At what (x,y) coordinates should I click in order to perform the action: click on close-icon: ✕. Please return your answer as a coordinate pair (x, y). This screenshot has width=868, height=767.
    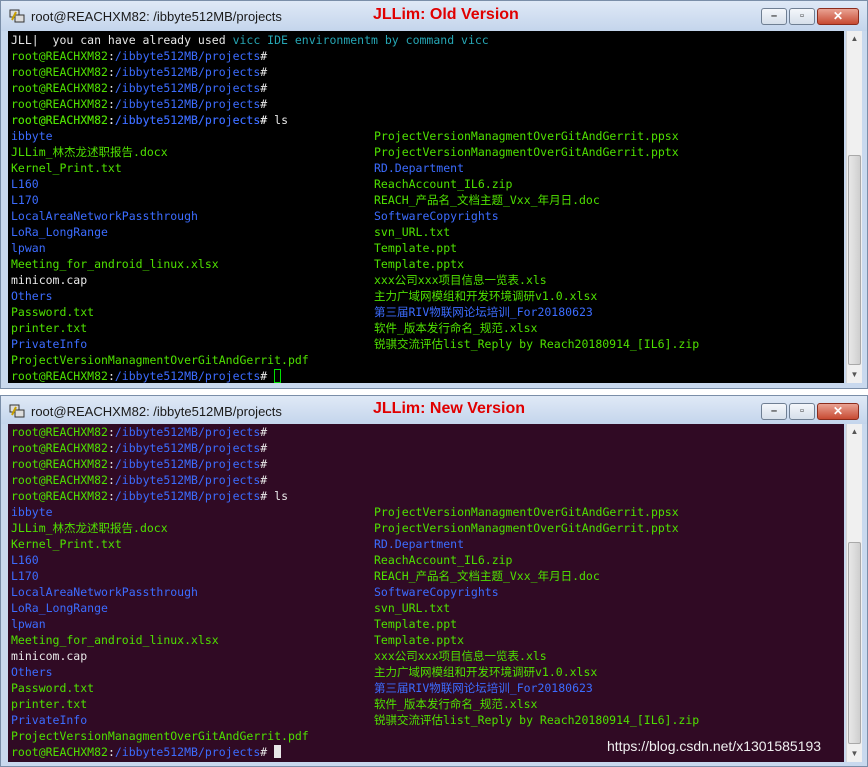
    Looking at the image, I should click on (838, 411).